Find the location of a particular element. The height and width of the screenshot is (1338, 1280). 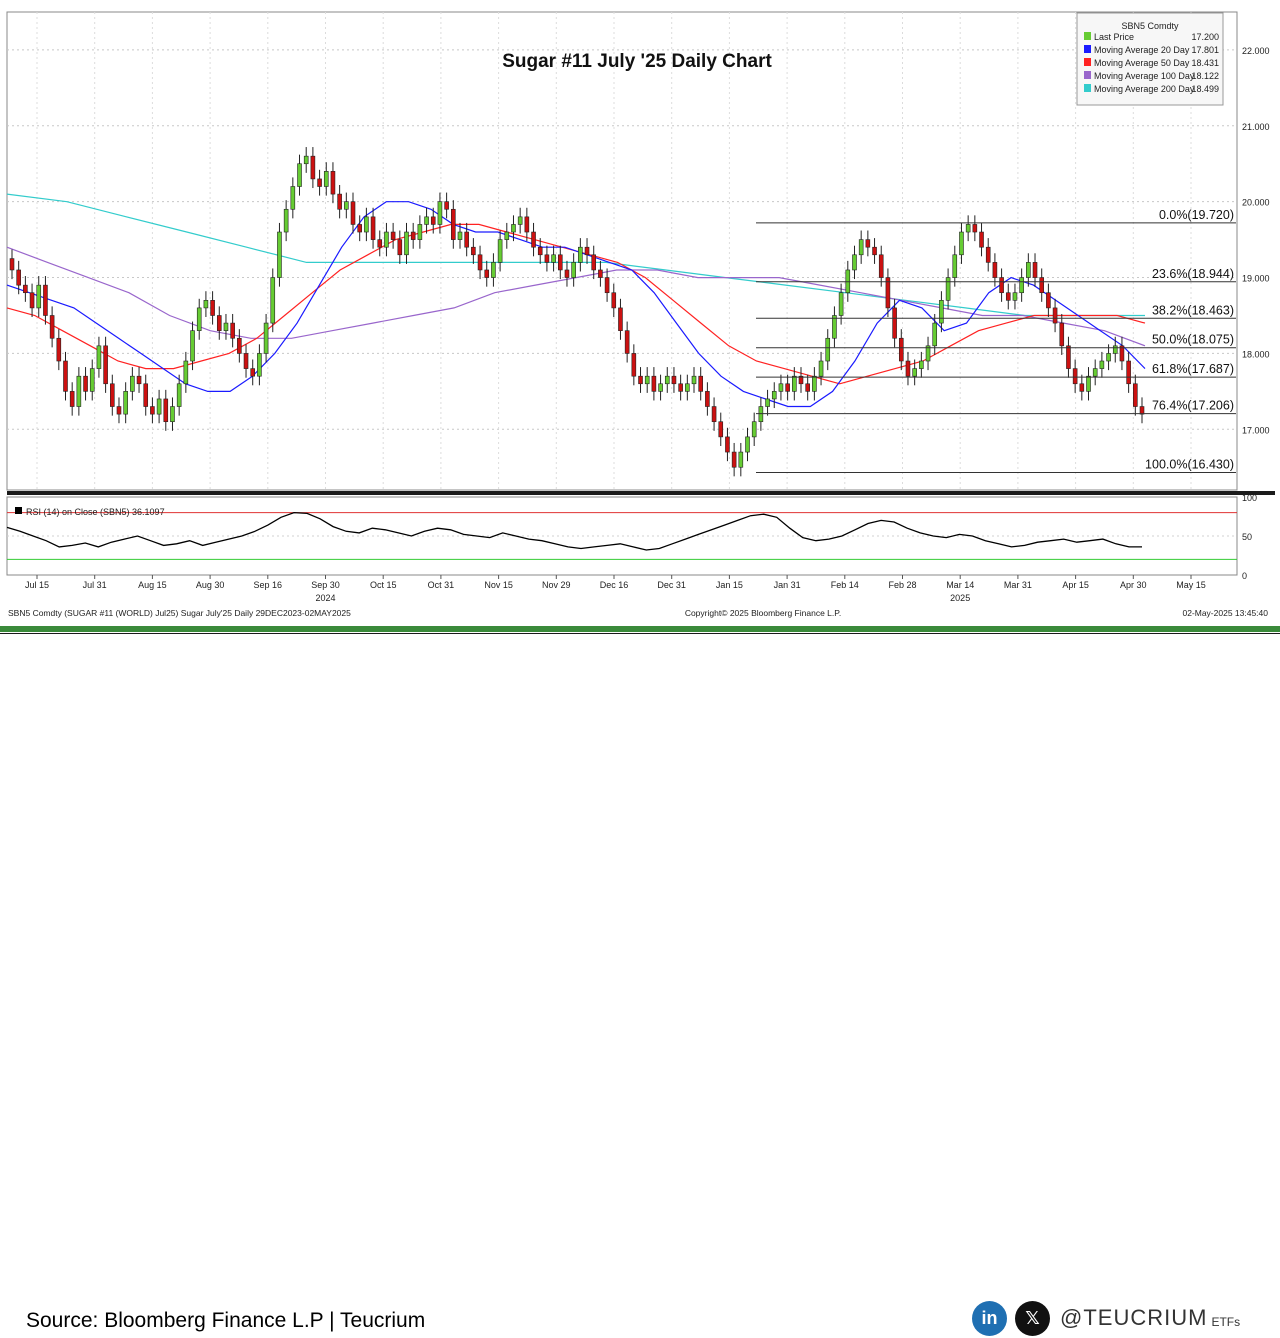

rsi-label: RSI (14) on Close (SBN5) 36.1097 is located at coordinates (95, 512).